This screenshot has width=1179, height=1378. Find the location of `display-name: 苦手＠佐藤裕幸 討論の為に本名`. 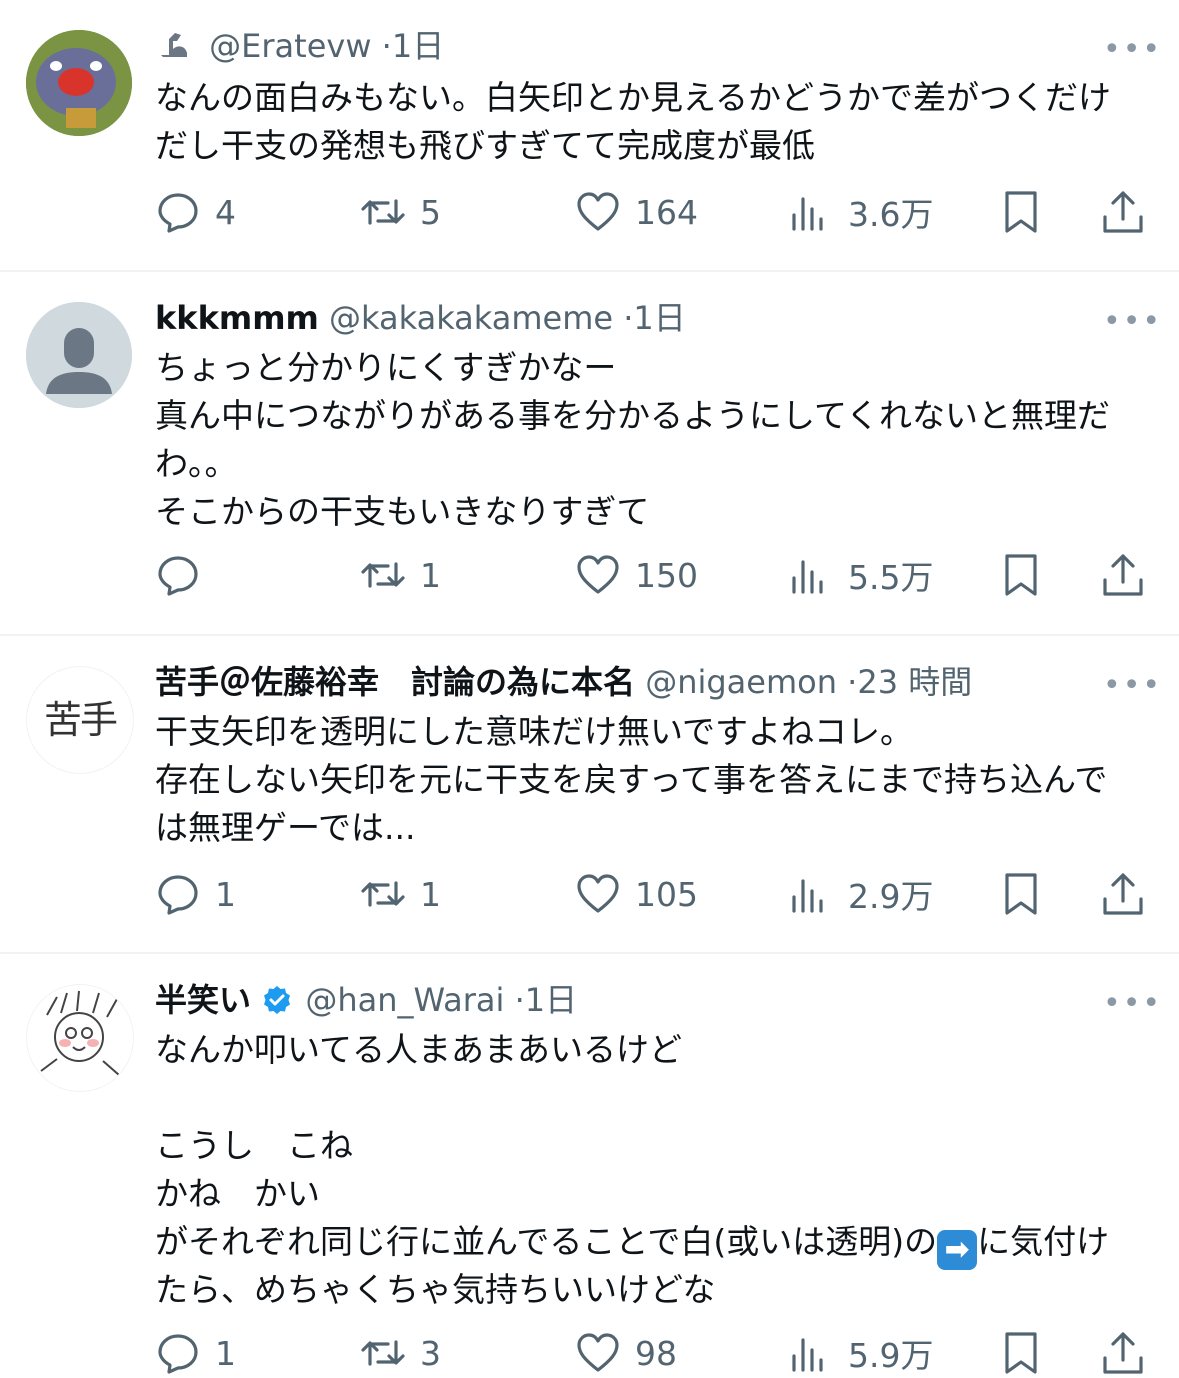

display-name: 苦手＠佐藤裕幸 討論の為に本名 is located at coordinates (395, 682).